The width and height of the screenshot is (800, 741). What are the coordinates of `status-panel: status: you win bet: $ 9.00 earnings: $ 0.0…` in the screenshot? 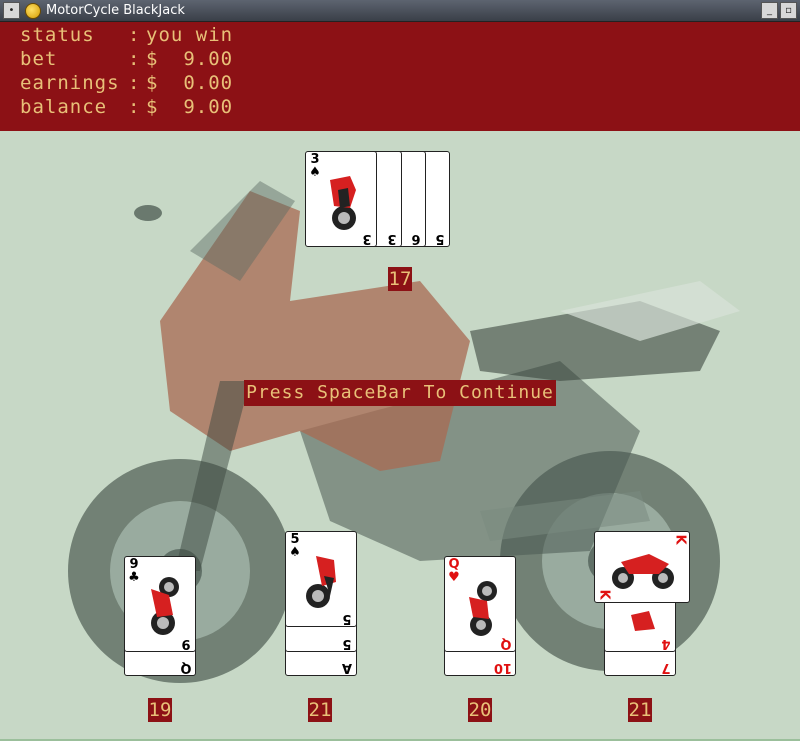 It's located at (400, 76).